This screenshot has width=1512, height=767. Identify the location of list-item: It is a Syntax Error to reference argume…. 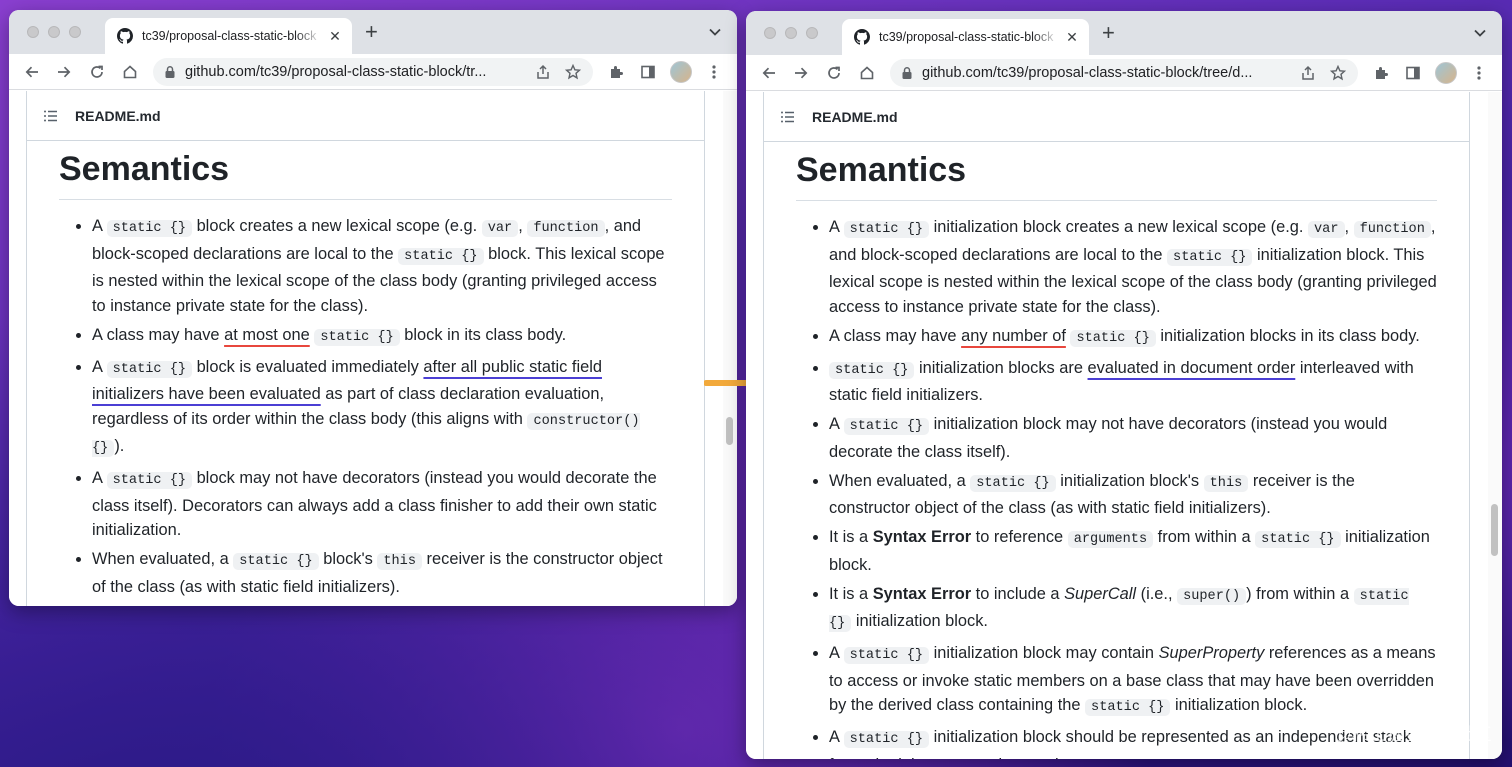
(1133, 551).